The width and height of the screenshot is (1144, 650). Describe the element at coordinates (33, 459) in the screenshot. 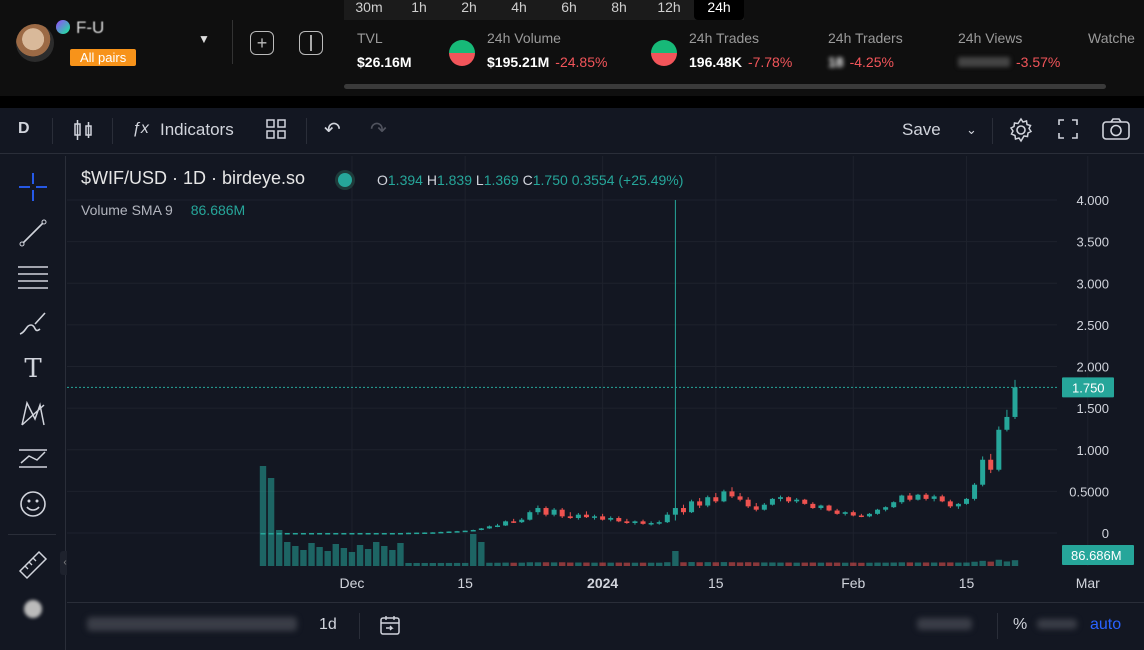

I see `forecast-icon` at that location.